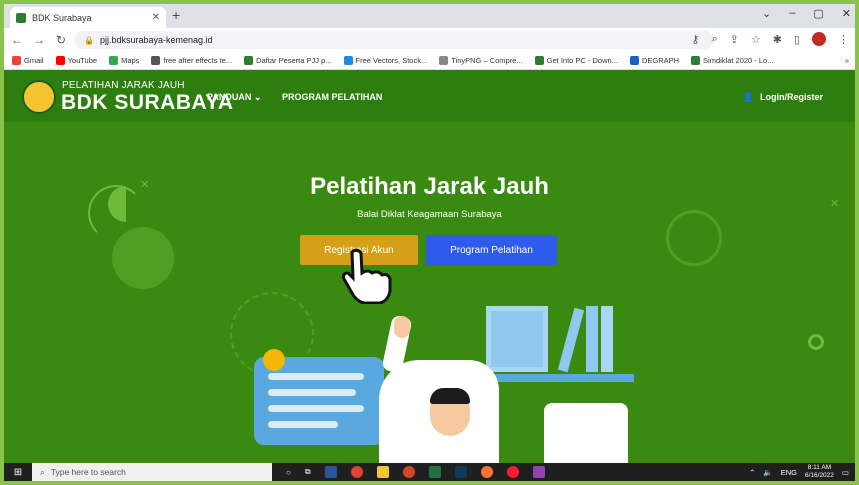 The height and width of the screenshot is (485, 859). I want to click on tab-bdk-surabaya: BDK Surabaya ✕, so click(88, 17).